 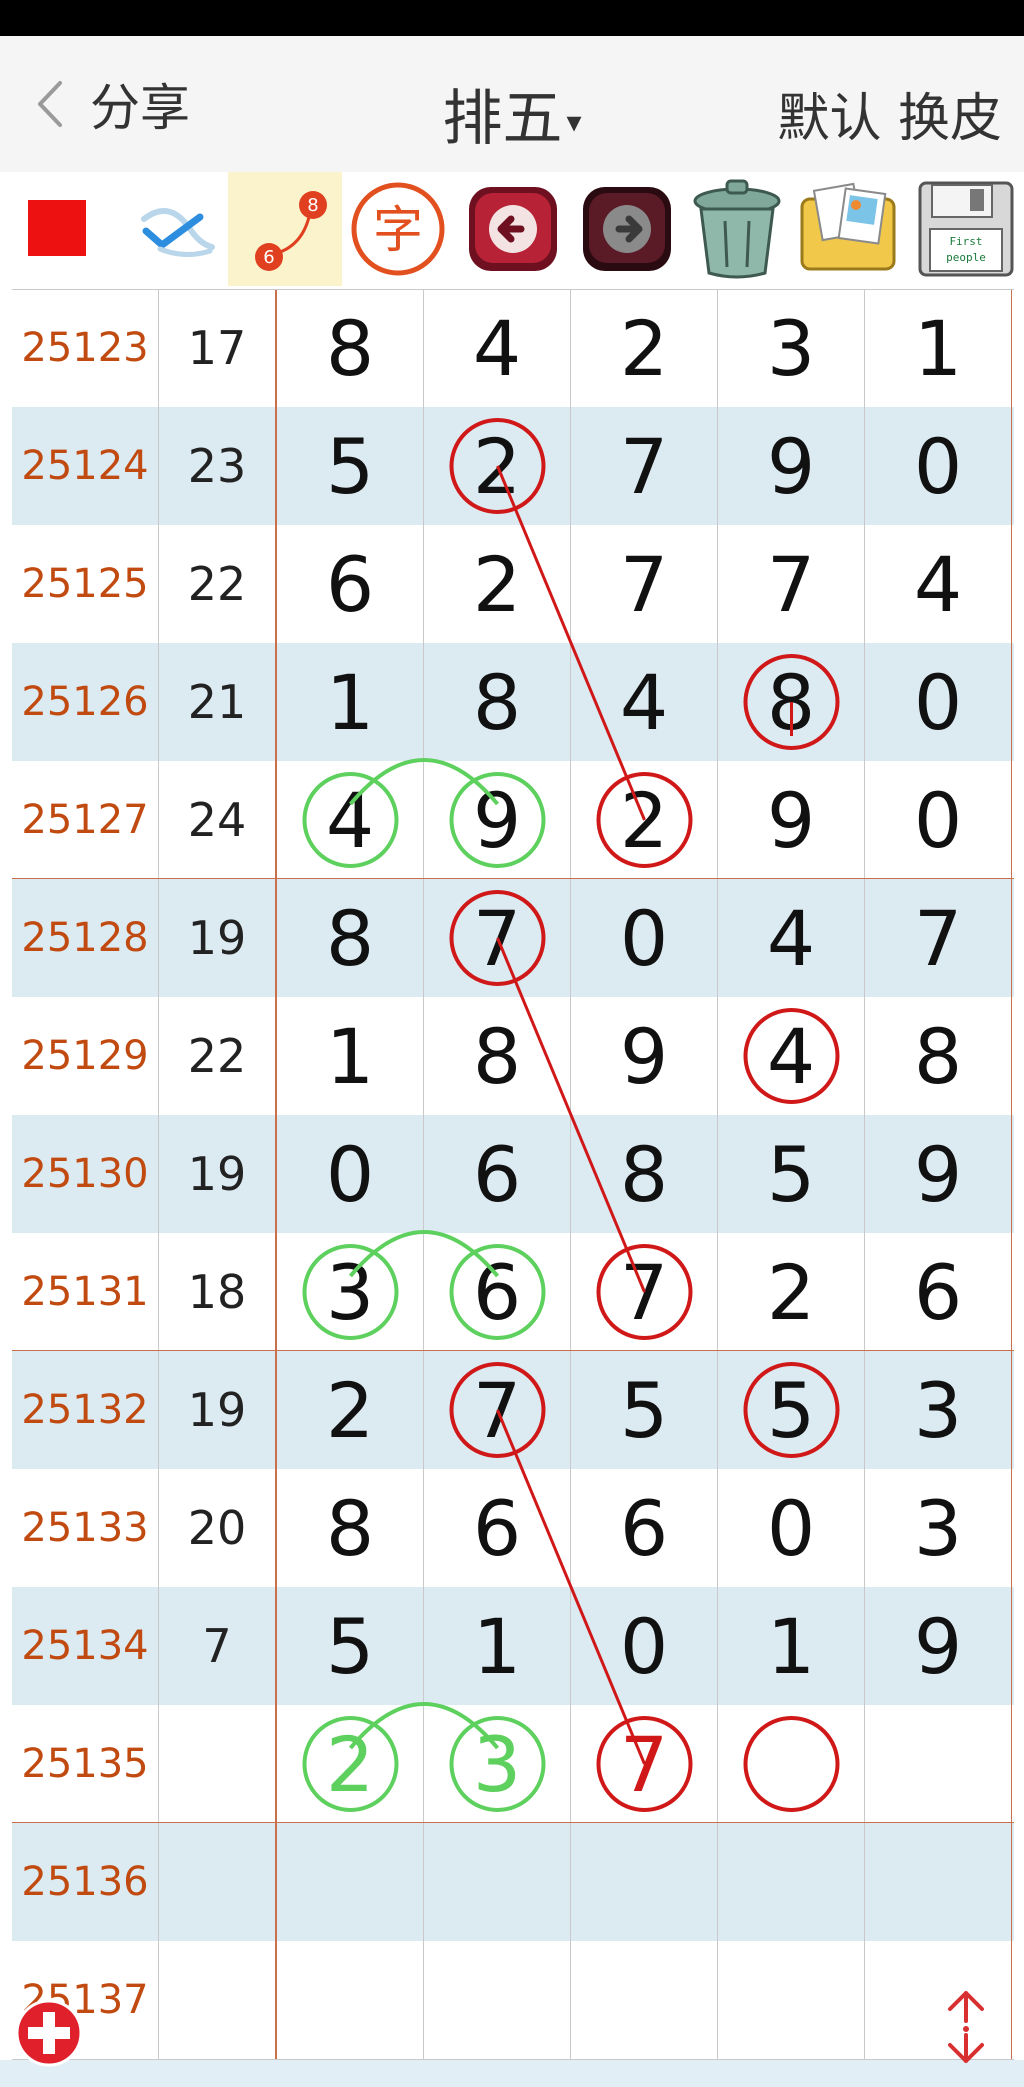 I want to click on redo-arrow-icon, so click(x=627, y=229).